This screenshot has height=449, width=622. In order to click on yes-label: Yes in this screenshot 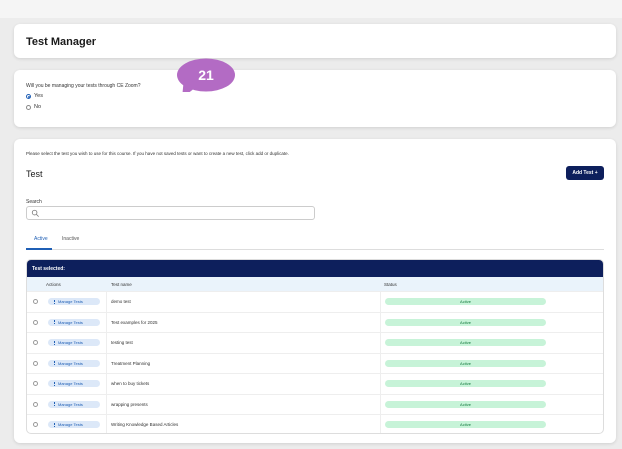, I will do `click(38, 96)`.